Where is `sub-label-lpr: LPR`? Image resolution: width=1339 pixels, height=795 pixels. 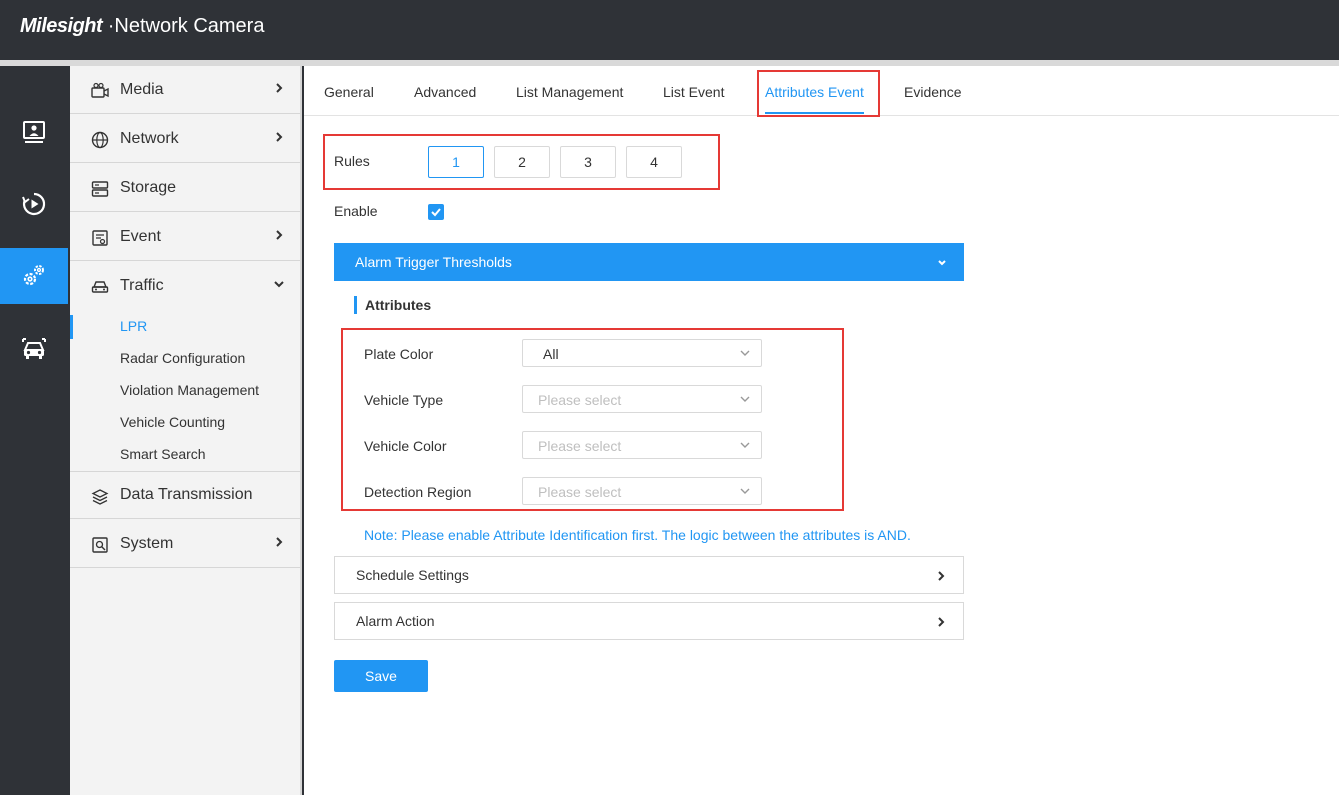
sub-label-lpr: LPR is located at coordinates (134, 326).